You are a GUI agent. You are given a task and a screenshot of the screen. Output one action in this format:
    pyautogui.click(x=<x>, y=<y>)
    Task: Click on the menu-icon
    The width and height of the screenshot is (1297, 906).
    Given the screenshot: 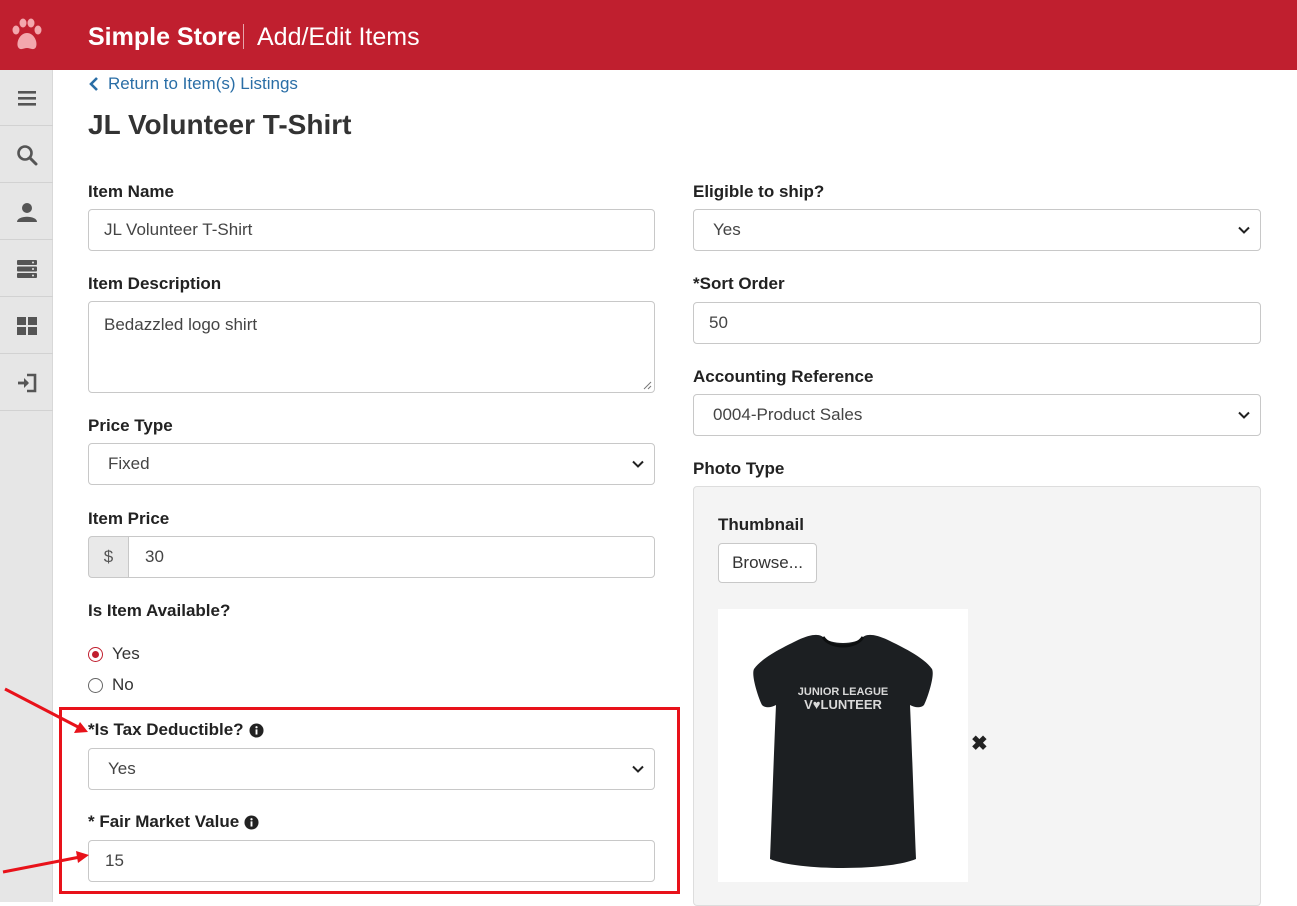 What is the action you would take?
    pyautogui.click(x=26, y=98)
    